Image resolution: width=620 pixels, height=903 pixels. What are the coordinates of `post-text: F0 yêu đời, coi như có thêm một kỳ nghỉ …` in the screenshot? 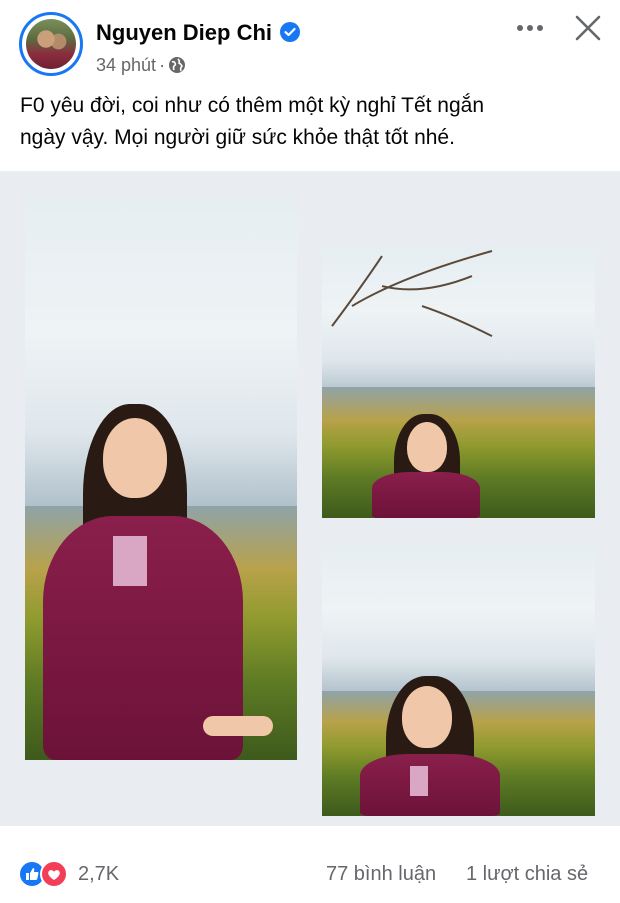 It's located at (310, 122).